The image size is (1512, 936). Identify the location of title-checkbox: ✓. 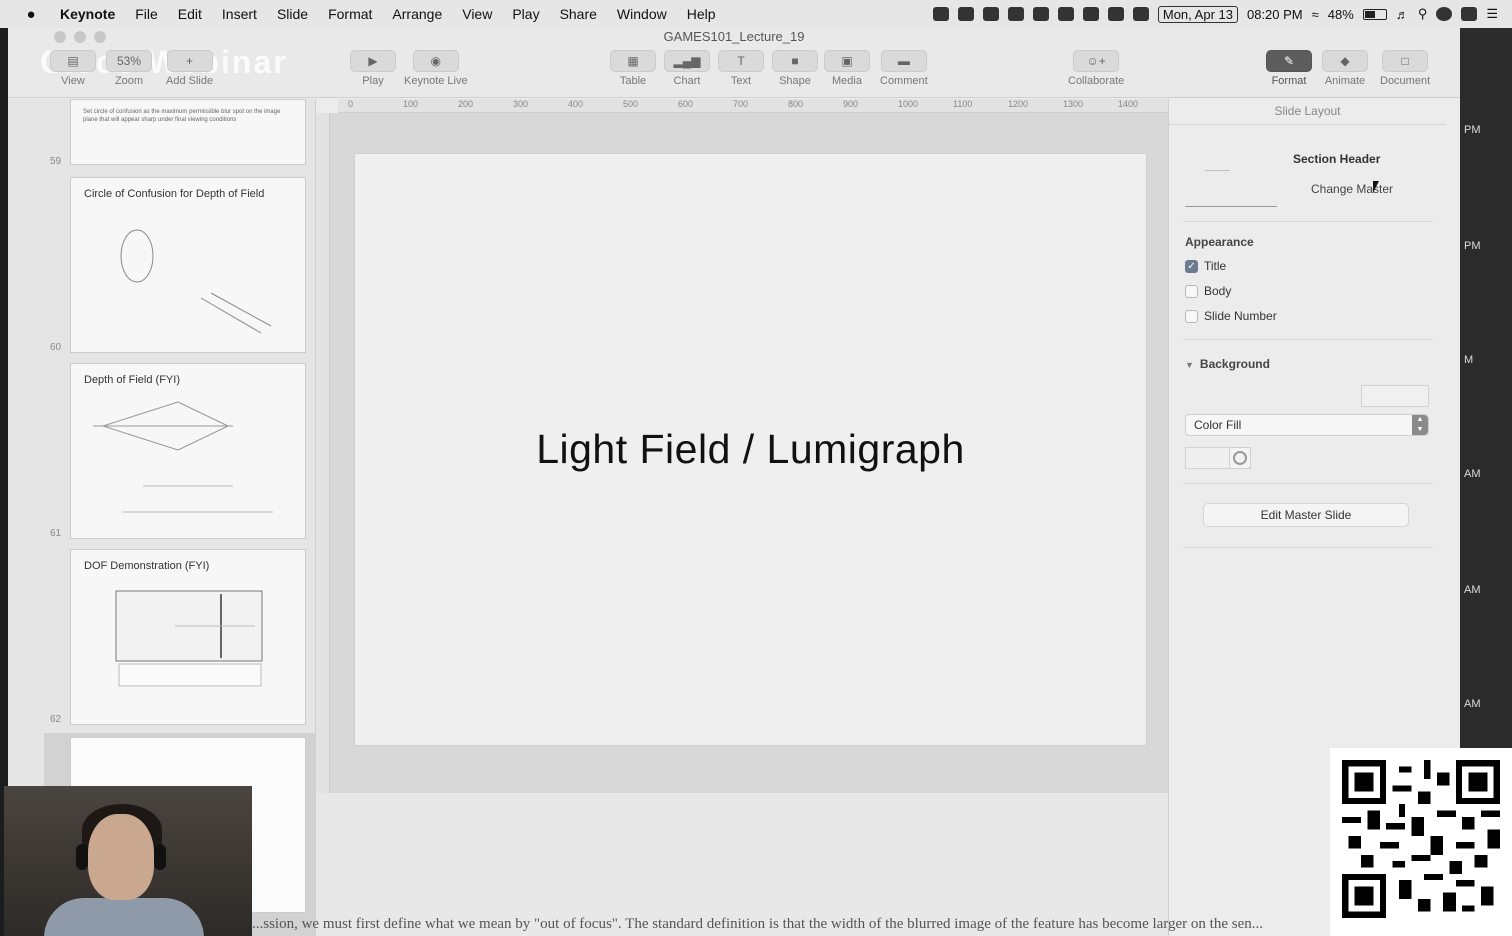
(1191, 266).